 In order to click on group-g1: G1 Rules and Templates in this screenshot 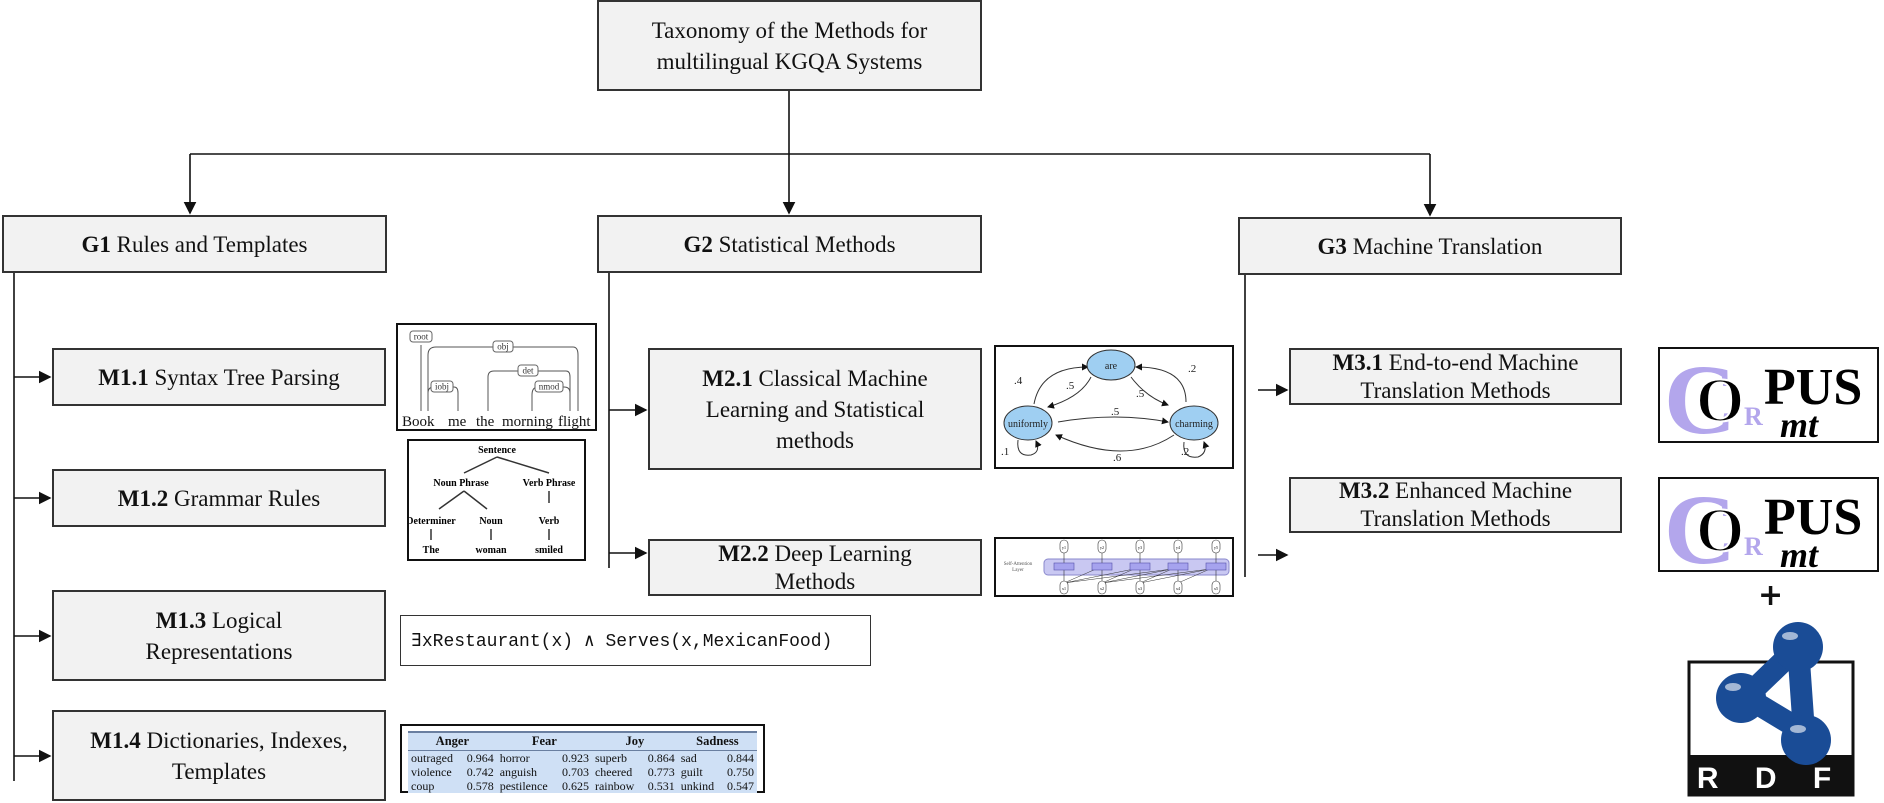, I will do `click(194, 244)`.